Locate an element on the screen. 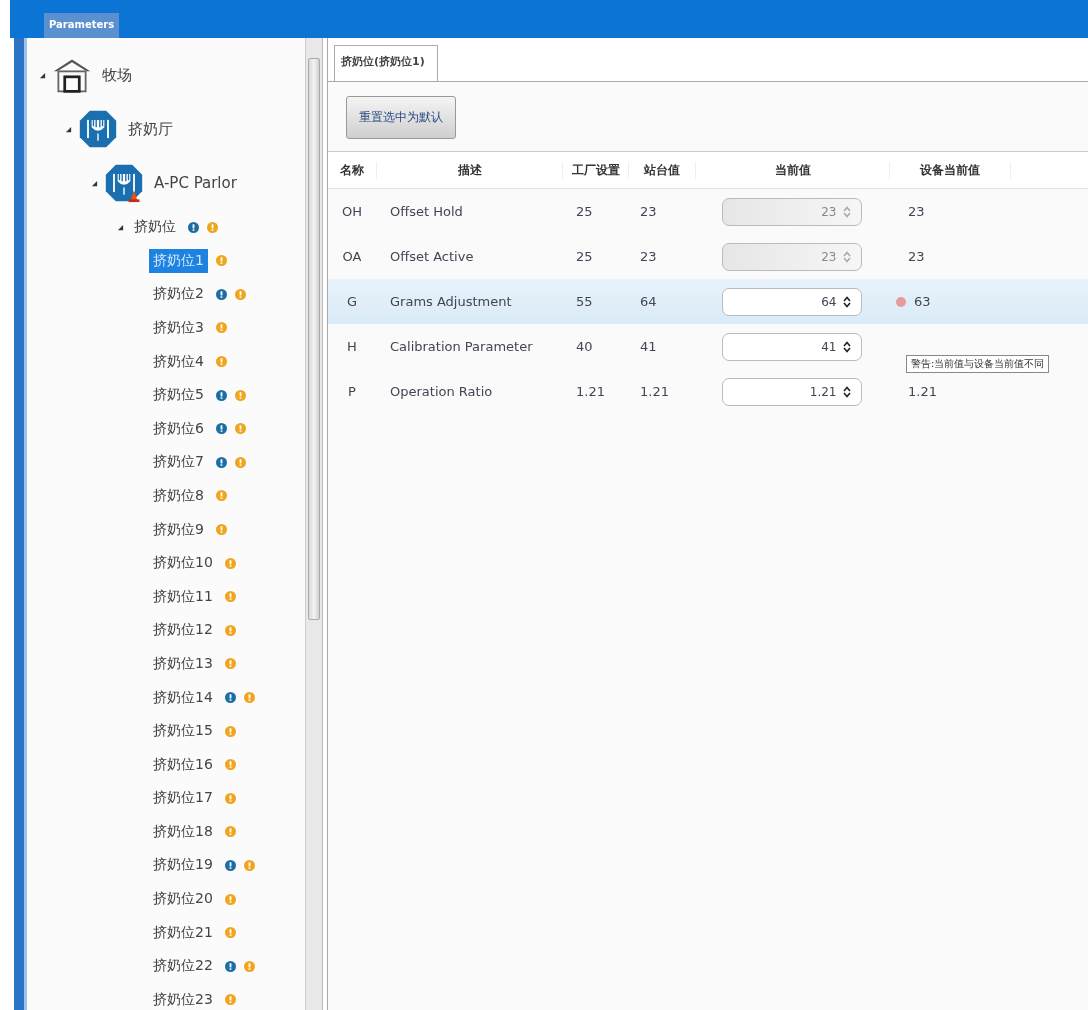 This screenshot has height=1010, width=1088. column-header: 名称 is located at coordinates (352, 170).